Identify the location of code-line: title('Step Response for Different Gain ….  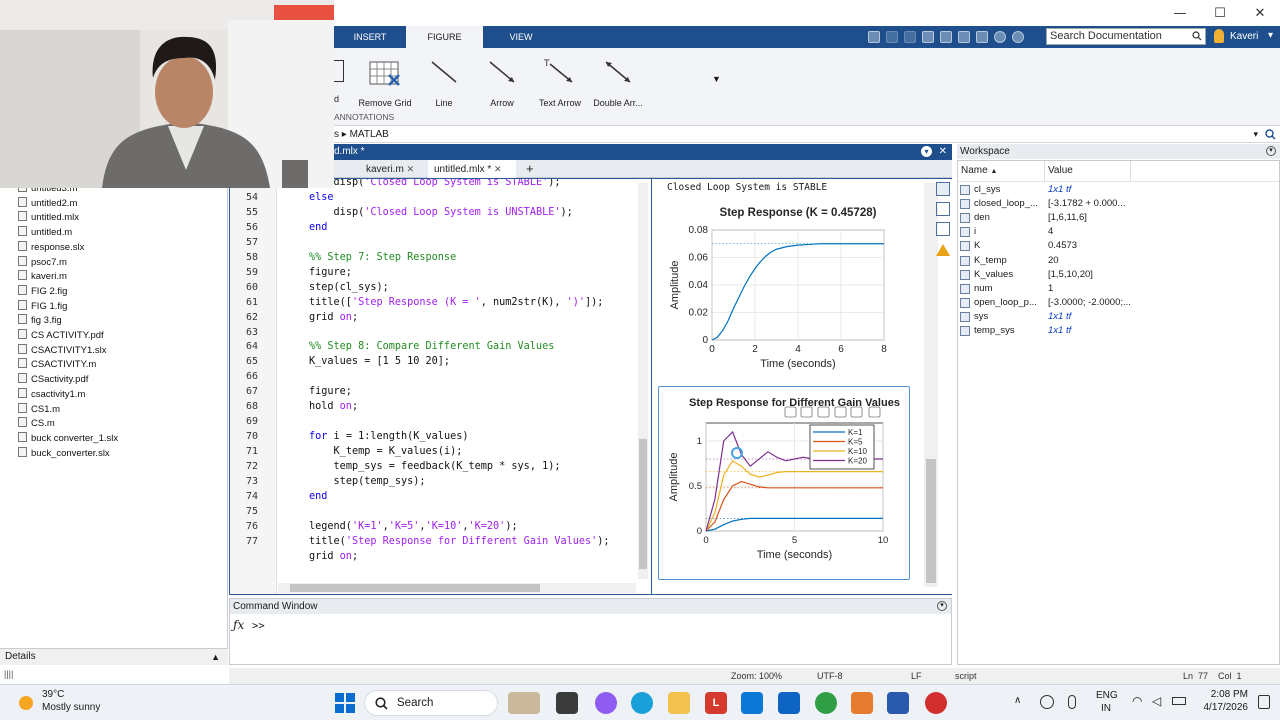
(459, 541).